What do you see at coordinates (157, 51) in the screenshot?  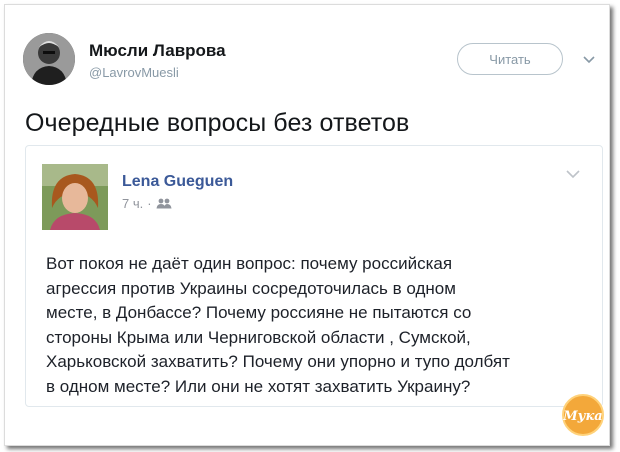 I see `author-name: Мюсли Лаврова` at bounding box center [157, 51].